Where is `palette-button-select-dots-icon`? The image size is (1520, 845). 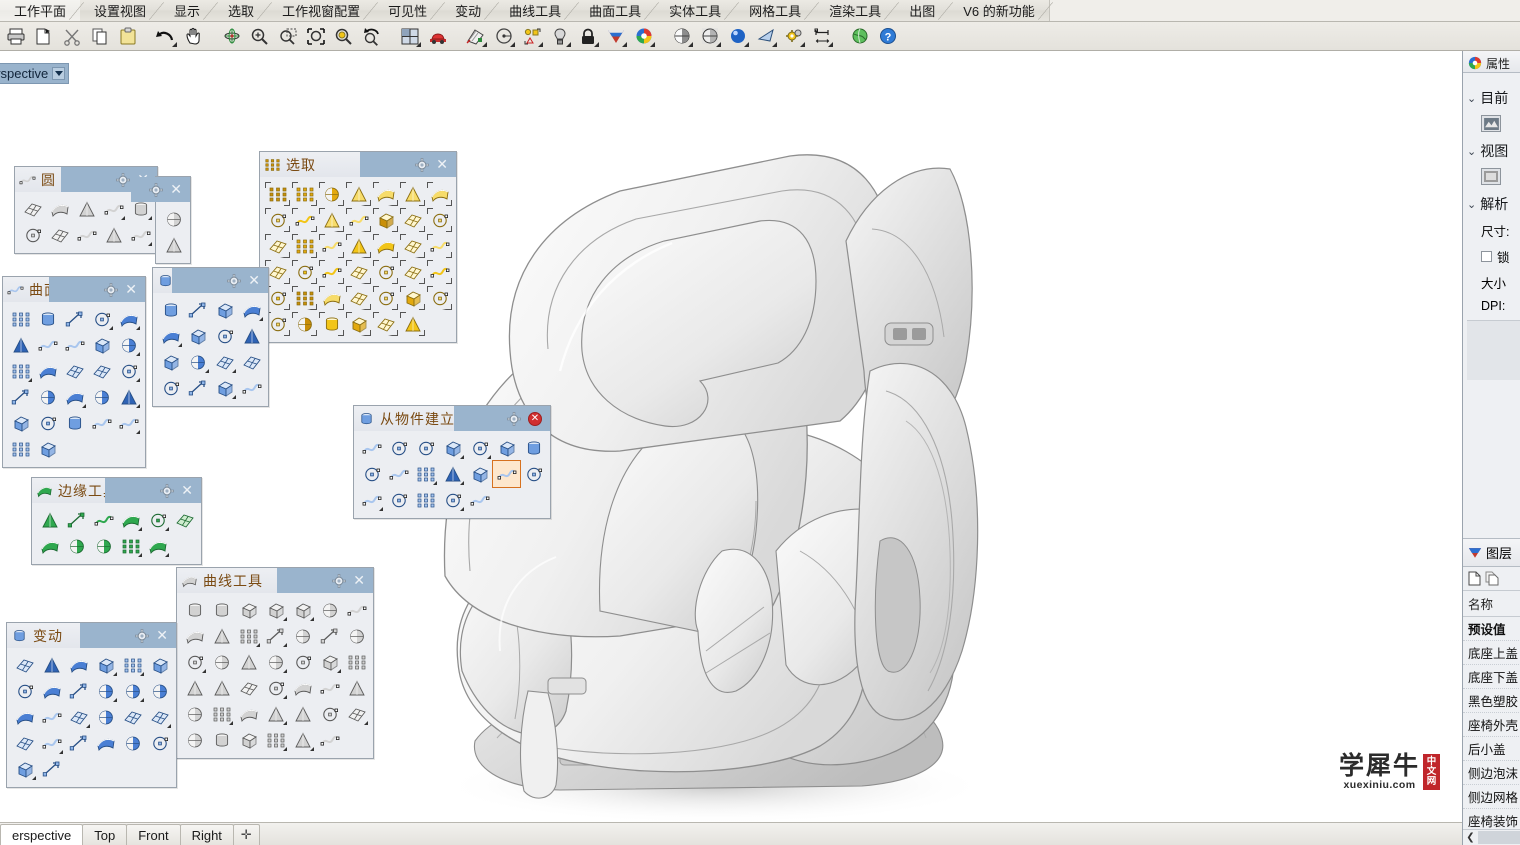
palette-button-select-dots-icon is located at coordinates (358, 272).